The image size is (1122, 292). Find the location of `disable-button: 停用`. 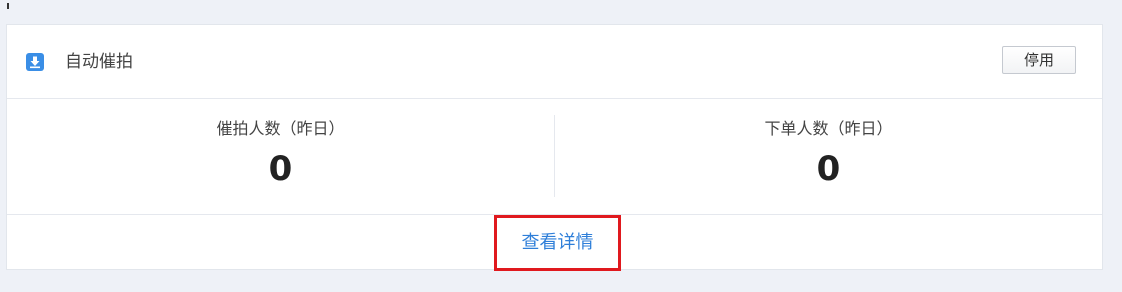

disable-button: 停用 is located at coordinates (1039, 60).